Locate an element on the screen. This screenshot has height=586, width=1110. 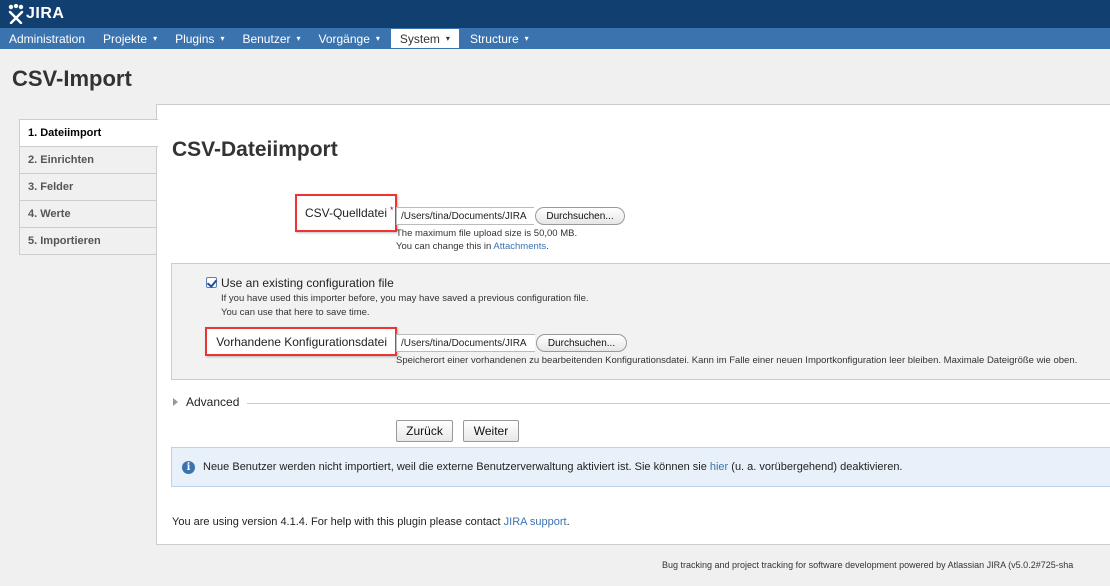
nav-structure: Structure ▾ is located at coordinates (499, 38).